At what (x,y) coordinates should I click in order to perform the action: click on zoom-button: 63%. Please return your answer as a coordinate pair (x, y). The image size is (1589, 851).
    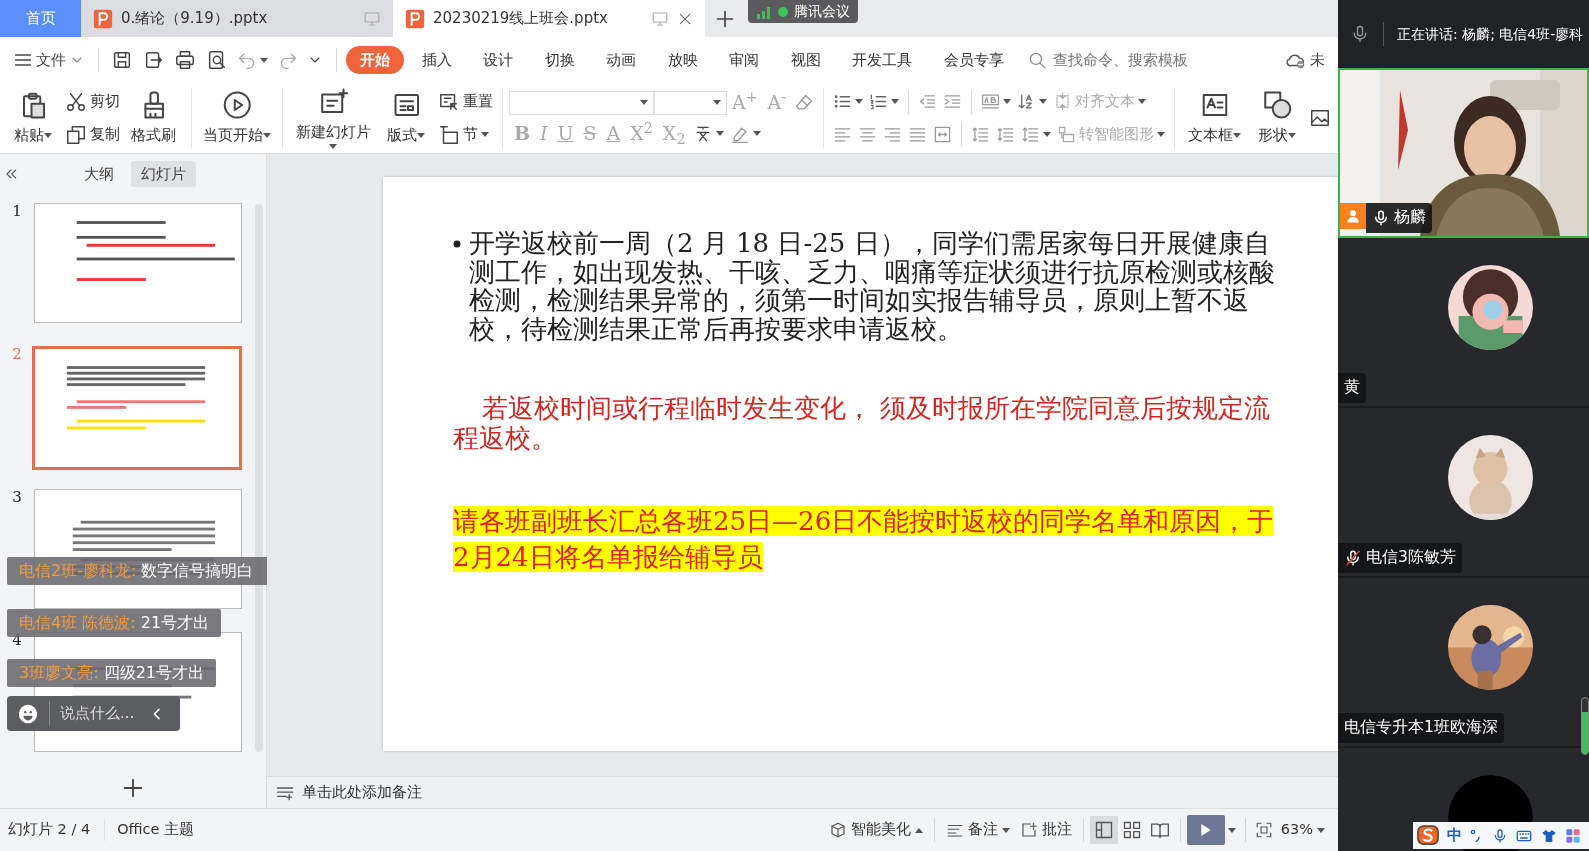
    Looking at the image, I should click on (1302, 830).